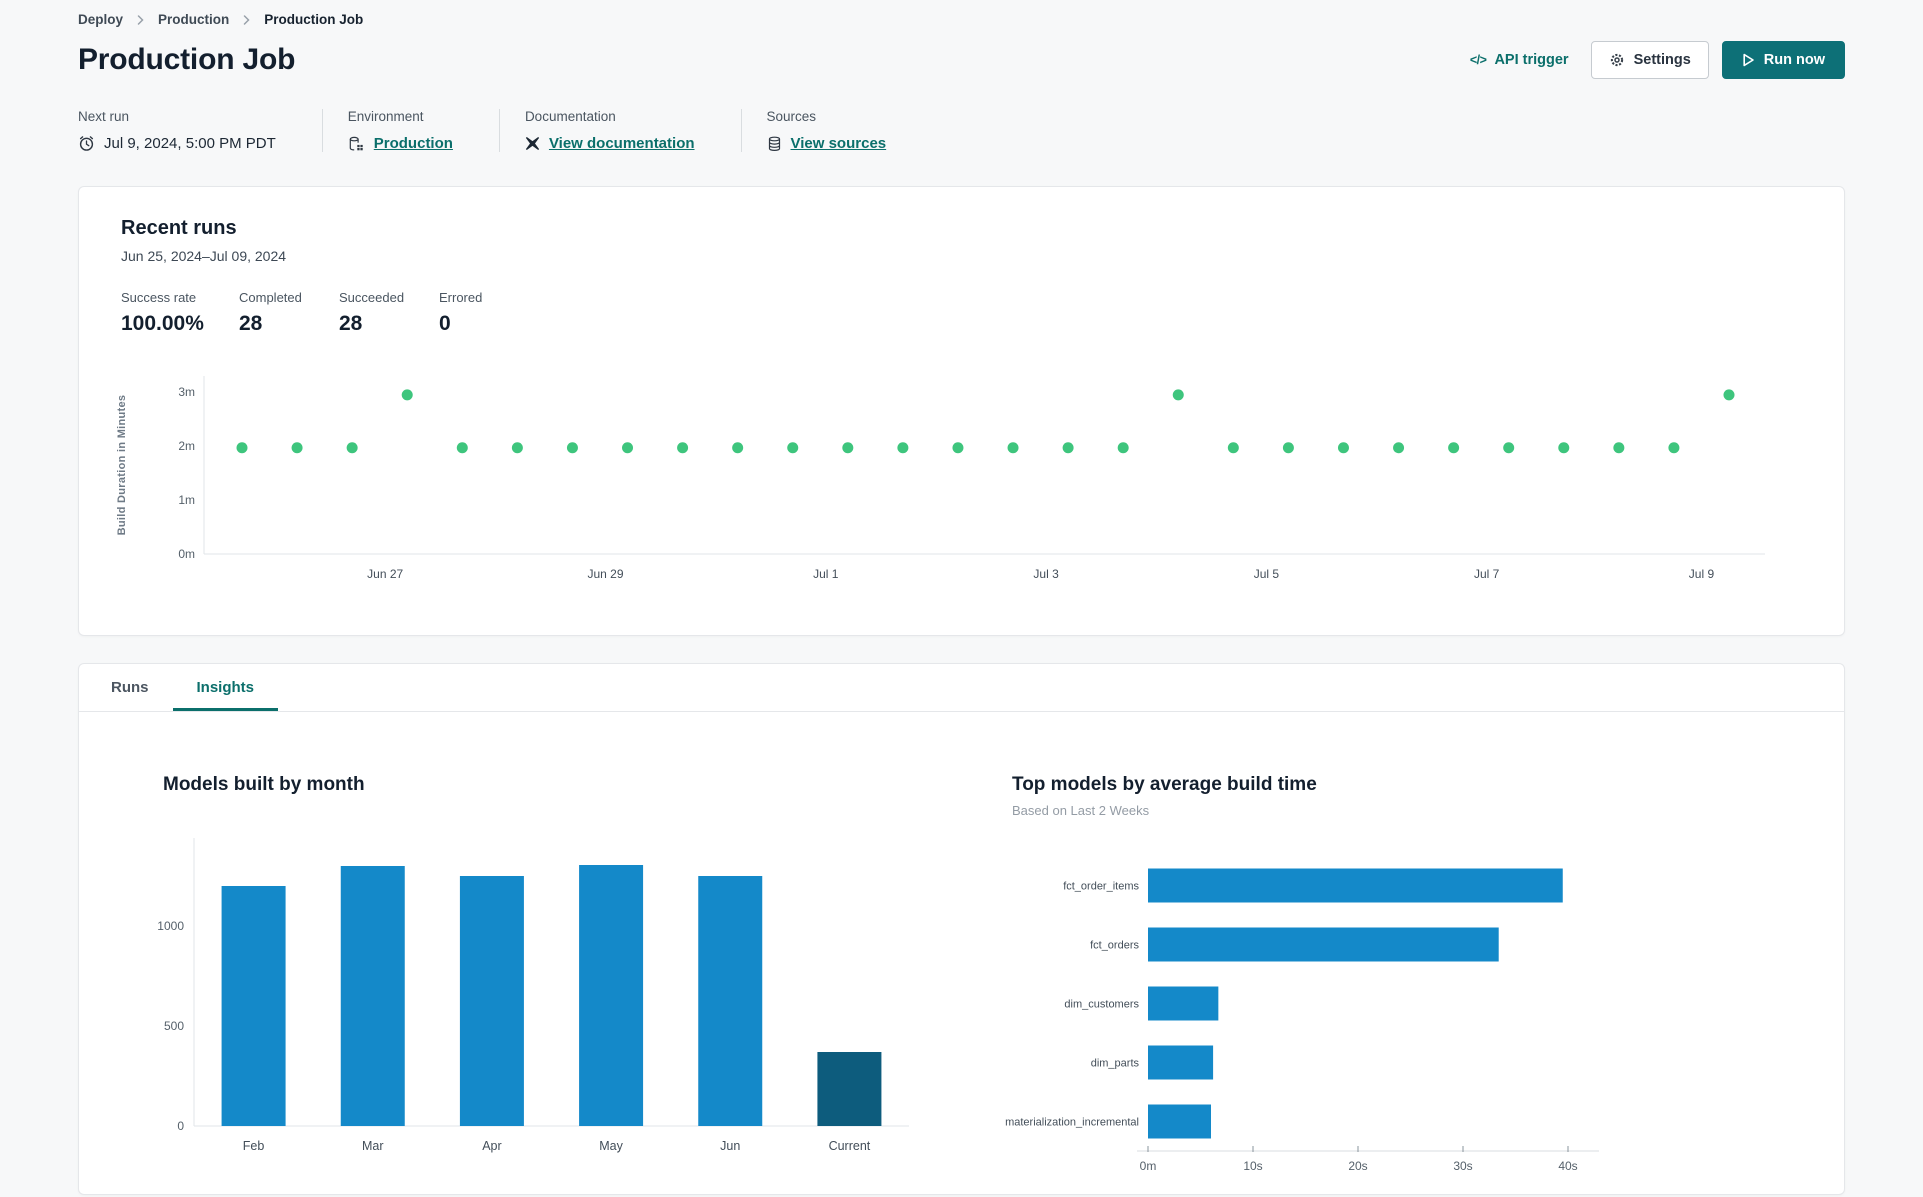 Image resolution: width=1923 pixels, height=1197 pixels. I want to click on play-icon, so click(1748, 60).